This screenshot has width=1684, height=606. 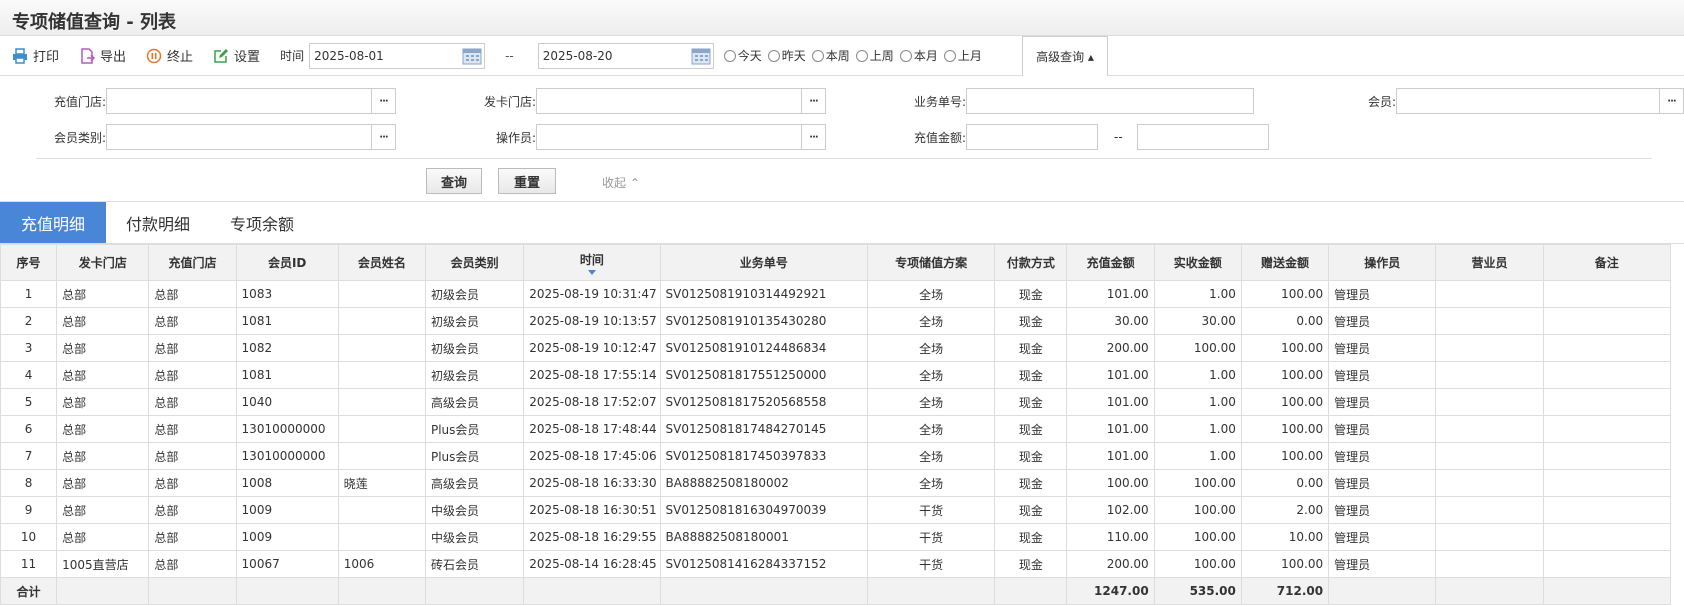 I want to click on table-cell: SV0125081910135430280, so click(x=764, y=321).